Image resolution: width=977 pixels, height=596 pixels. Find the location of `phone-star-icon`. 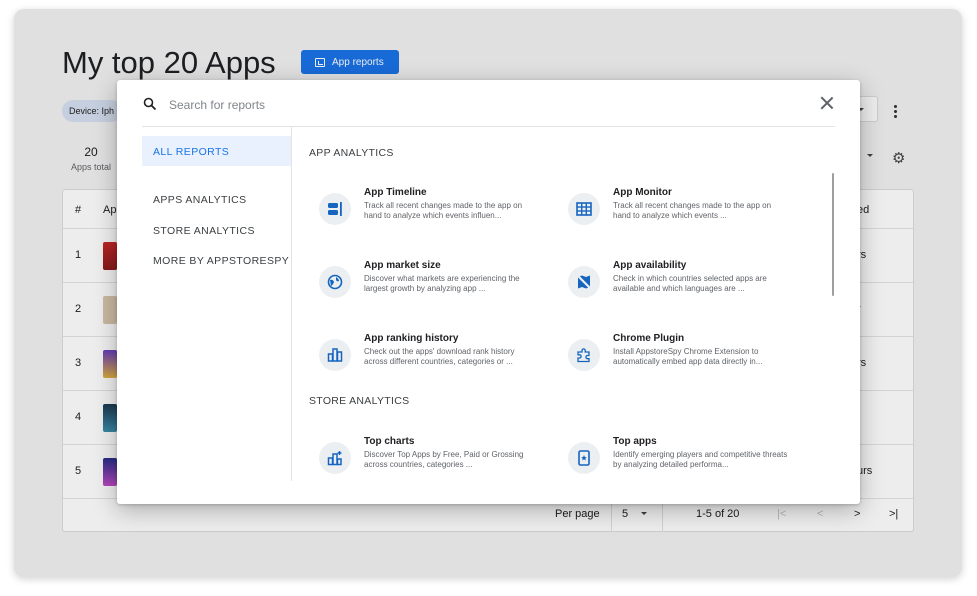

phone-star-icon is located at coordinates (584, 458).